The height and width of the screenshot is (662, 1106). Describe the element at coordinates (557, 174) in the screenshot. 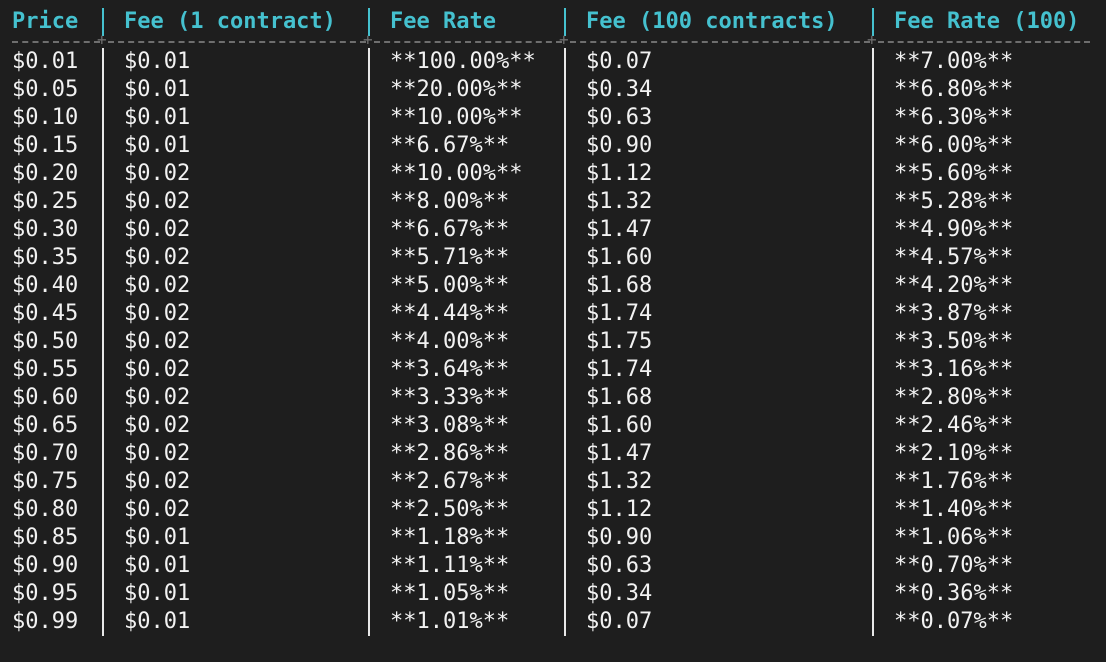

I see `table-row: $0.20 $0.02 **10.00%** $1.12 **5.60%**` at that location.